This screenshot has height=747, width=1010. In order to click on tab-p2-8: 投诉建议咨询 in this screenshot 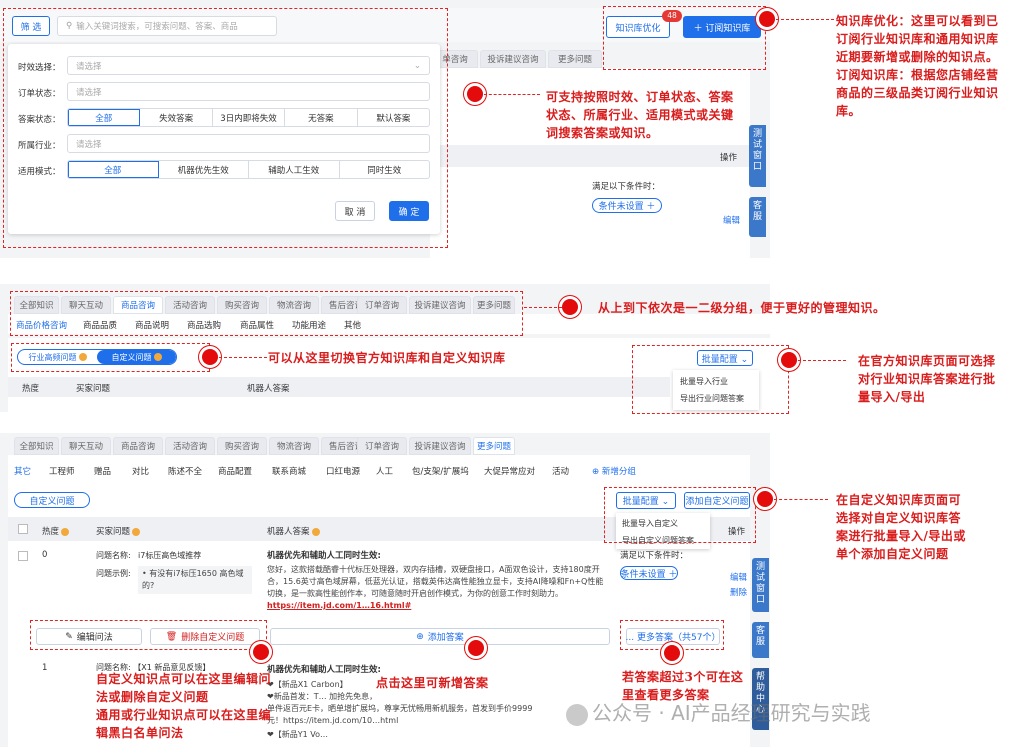, I will do `click(440, 305)`.